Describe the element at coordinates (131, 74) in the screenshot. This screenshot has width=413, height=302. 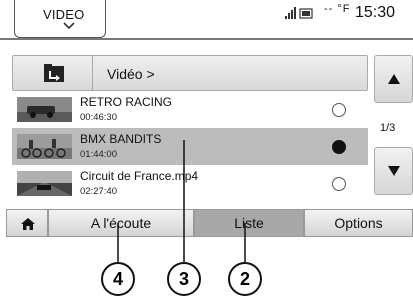
I see `breadcrumb: Vidéo >` at that location.